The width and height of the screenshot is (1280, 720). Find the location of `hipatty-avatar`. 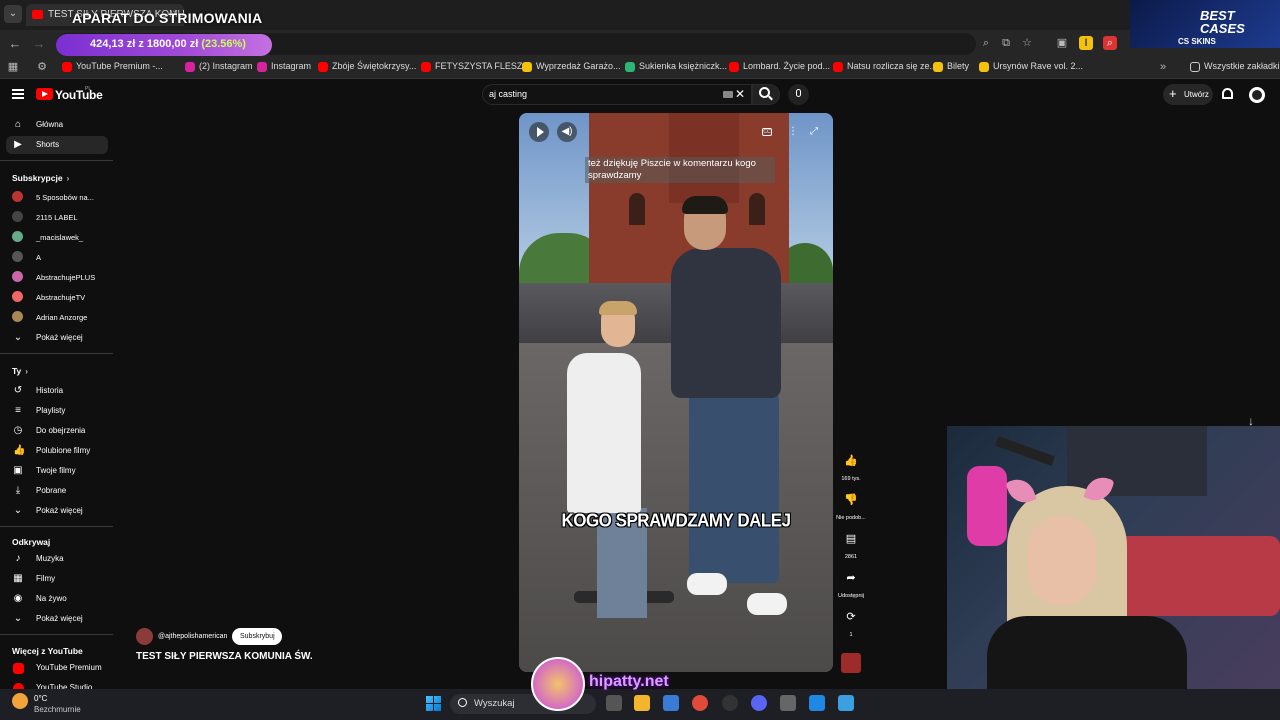

hipatty-avatar is located at coordinates (558, 684).